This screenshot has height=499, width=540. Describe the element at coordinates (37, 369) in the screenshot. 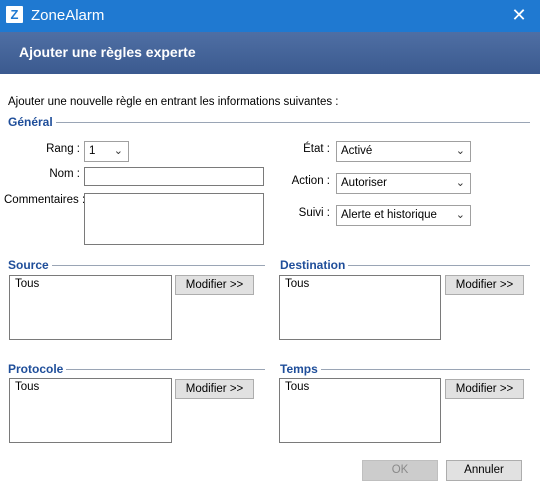

I see `protocol-group-title: Protocole` at that location.